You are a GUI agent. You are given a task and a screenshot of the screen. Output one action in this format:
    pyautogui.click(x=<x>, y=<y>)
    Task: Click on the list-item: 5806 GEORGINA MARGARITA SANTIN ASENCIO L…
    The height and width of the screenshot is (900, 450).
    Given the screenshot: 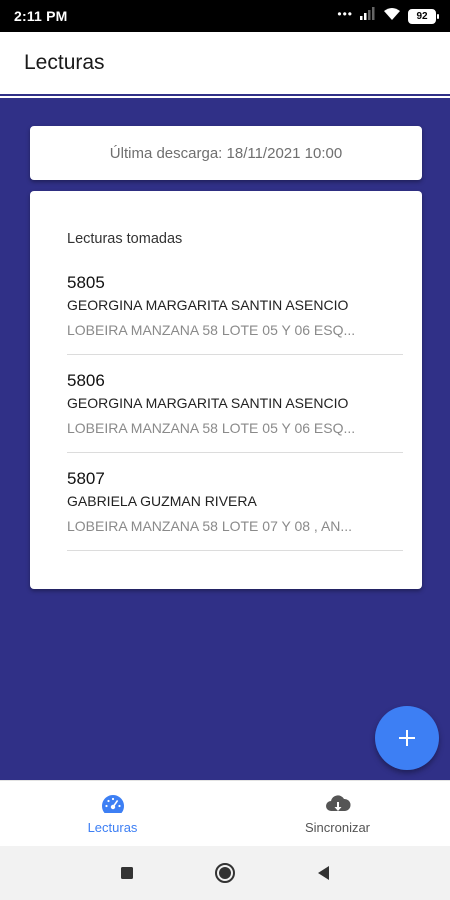 What is the action you would take?
    pyautogui.click(x=235, y=412)
    